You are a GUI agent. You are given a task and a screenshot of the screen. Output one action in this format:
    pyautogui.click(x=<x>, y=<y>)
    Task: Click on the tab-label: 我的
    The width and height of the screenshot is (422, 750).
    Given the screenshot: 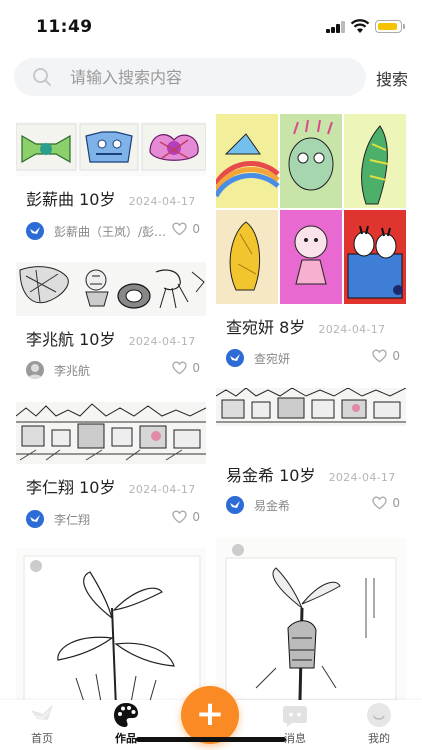 What is the action you would take?
    pyautogui.click(x=379, y=738)
    